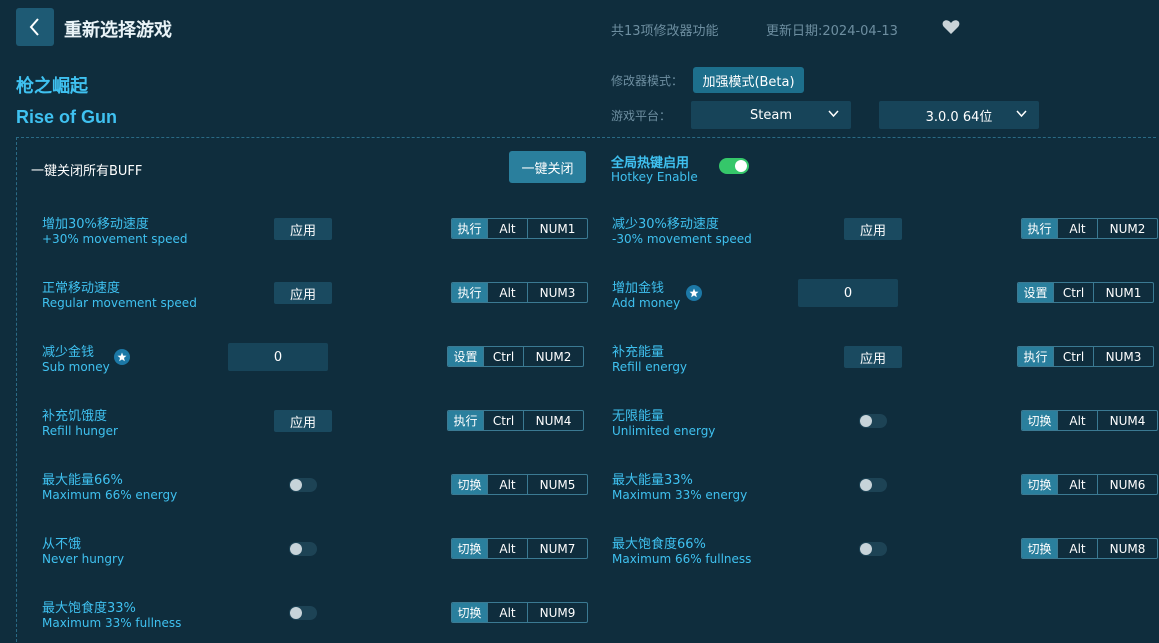 The height and width of the screenshot is (643, 1159). I want to click on hotkey-group: 执行 Alt NUM1, so click(519, 228).